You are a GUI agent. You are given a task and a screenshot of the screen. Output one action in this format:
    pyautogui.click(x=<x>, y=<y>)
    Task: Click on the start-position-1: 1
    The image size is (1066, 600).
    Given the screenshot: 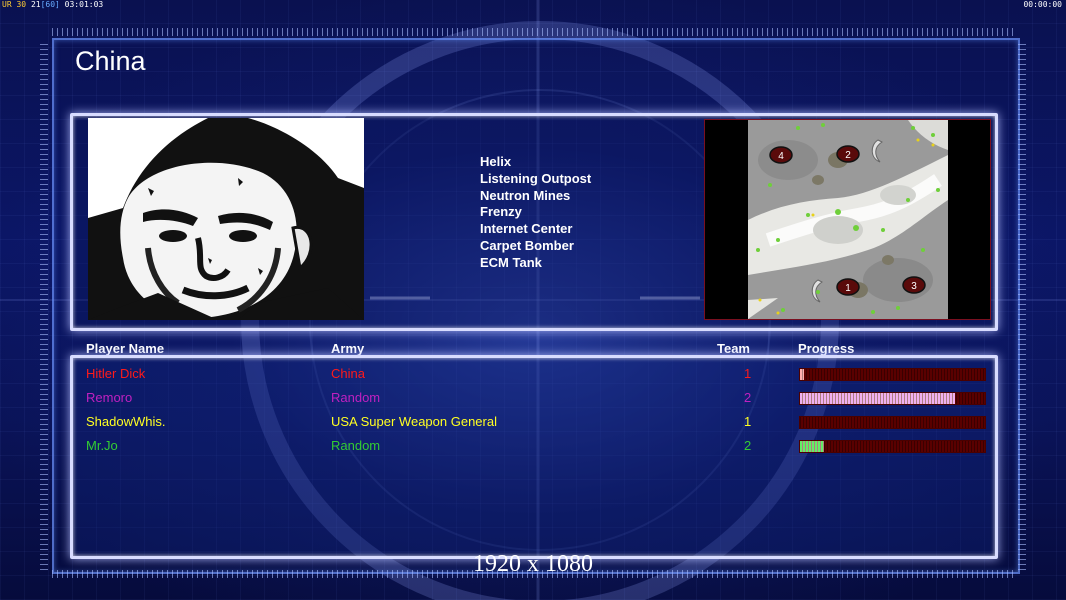 What is the action you would take?
    pyautogui.click(x=848, y=287)
    